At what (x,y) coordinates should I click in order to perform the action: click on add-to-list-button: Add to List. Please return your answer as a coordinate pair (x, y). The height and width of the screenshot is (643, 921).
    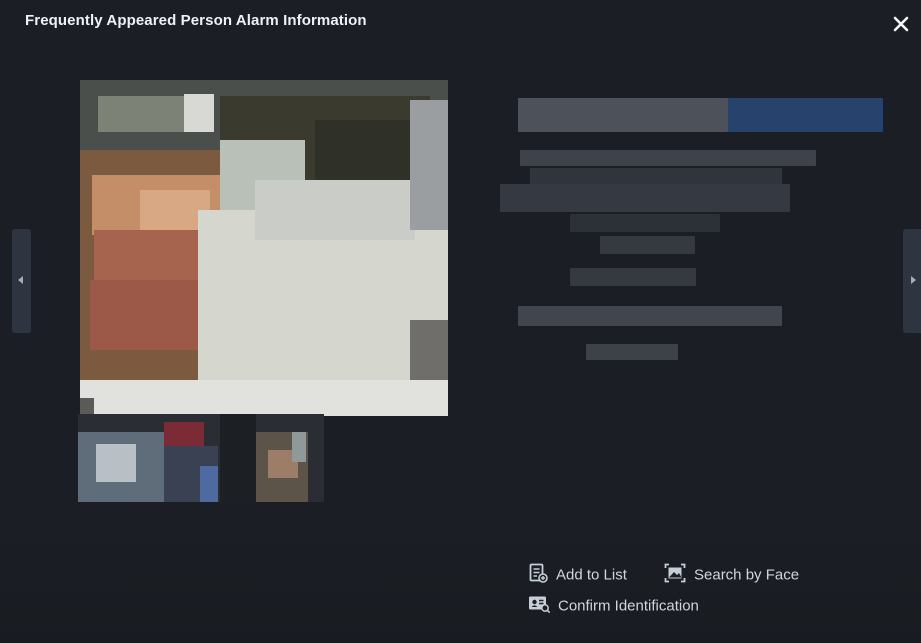
    Looking at the image, I should click on (577, 575).